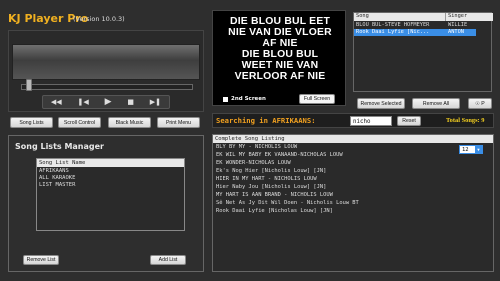 The image size is (500, 281). What do you see at coordinates (280, 21) in the screenshot?
I see `lyric-line: DIE BLOU BUL EET` at bounding box center [280, 21].